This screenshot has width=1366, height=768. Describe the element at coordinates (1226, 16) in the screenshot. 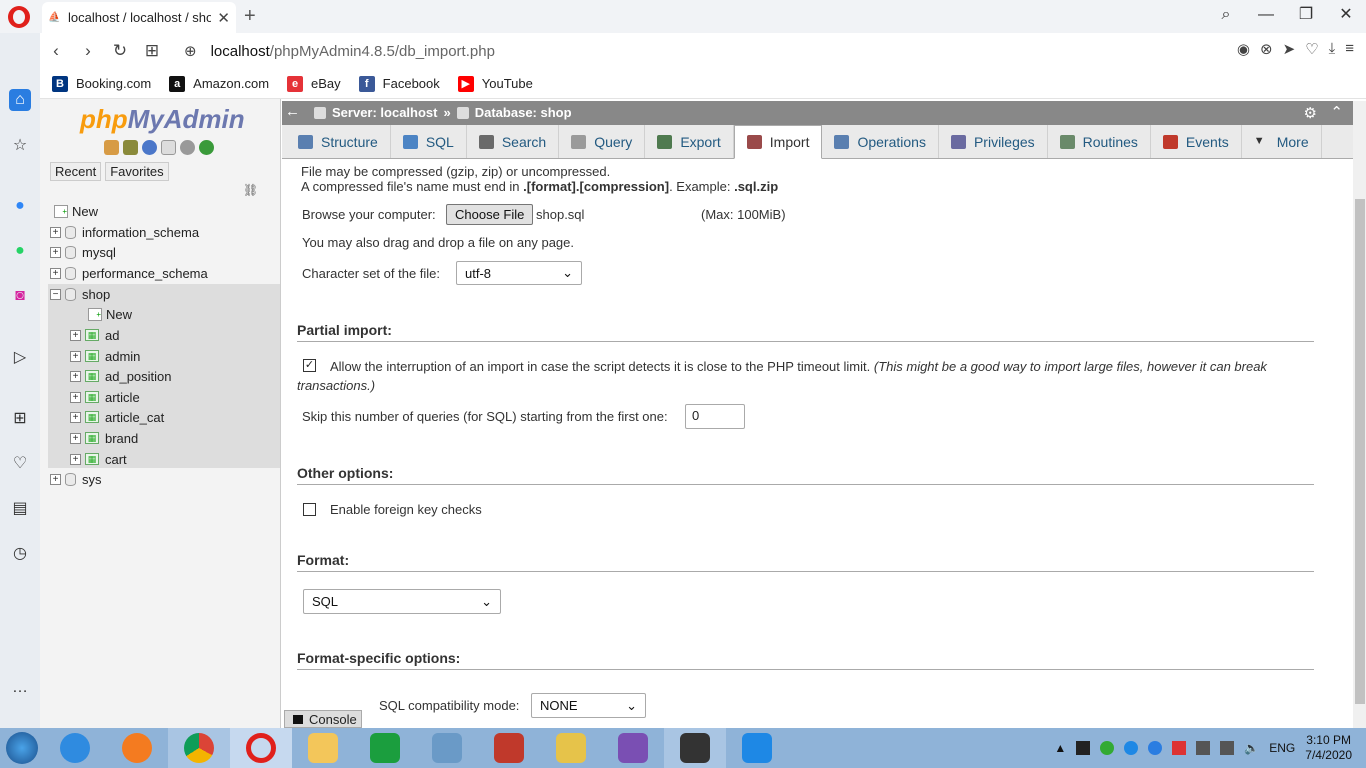

I see `search-tabs-icon: ⌕` at that location.